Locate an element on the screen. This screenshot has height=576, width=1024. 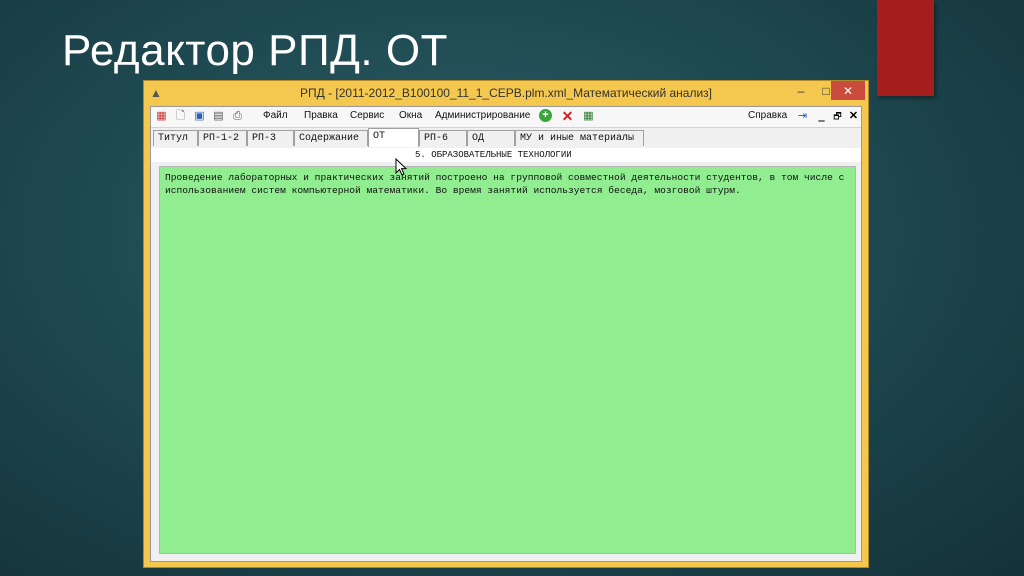
mdi-close-button: ✕ is located at coordinates (853, 116).